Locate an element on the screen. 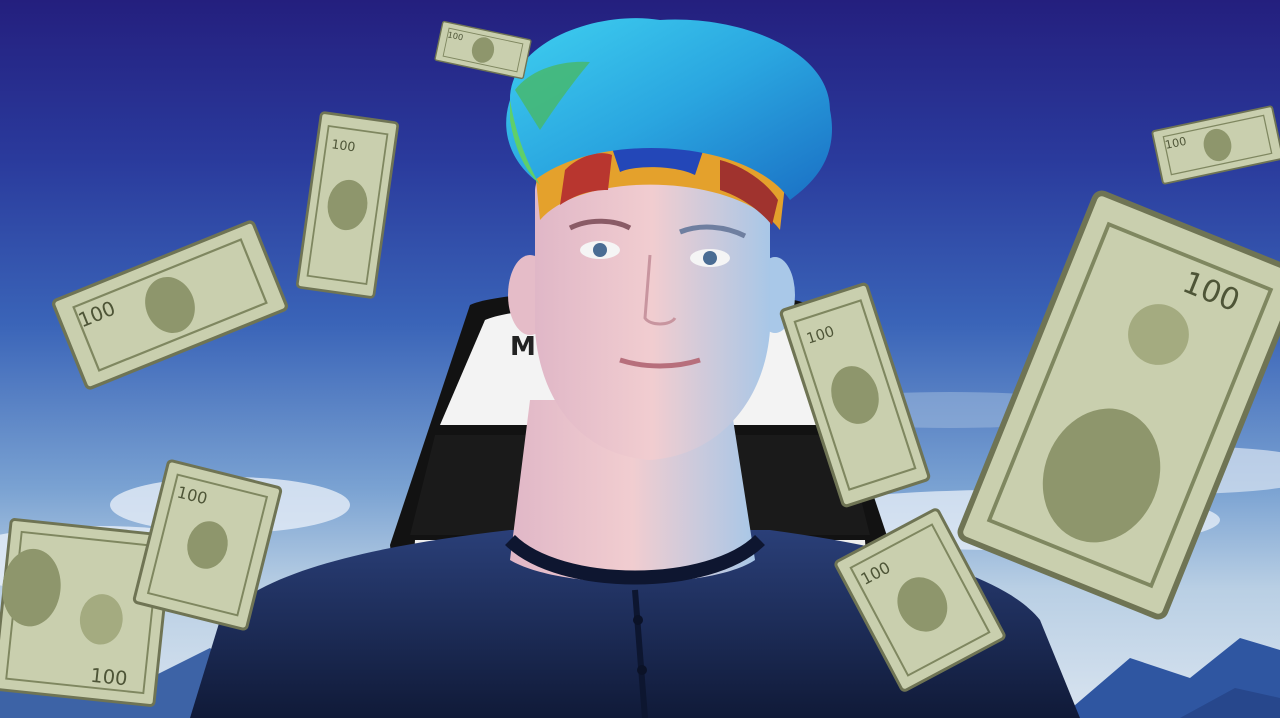 This screenshot has height=718, width=1280. bill-denomination: 100 is located at coordinates (108, 677).